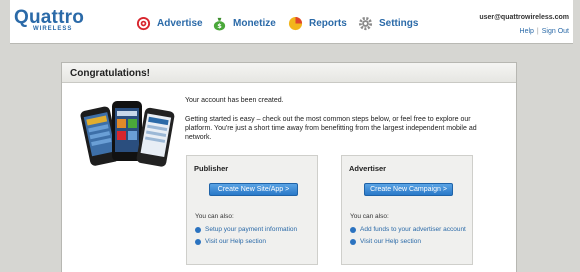  I want to click on nav-settings: Settings, so click(388, 23).